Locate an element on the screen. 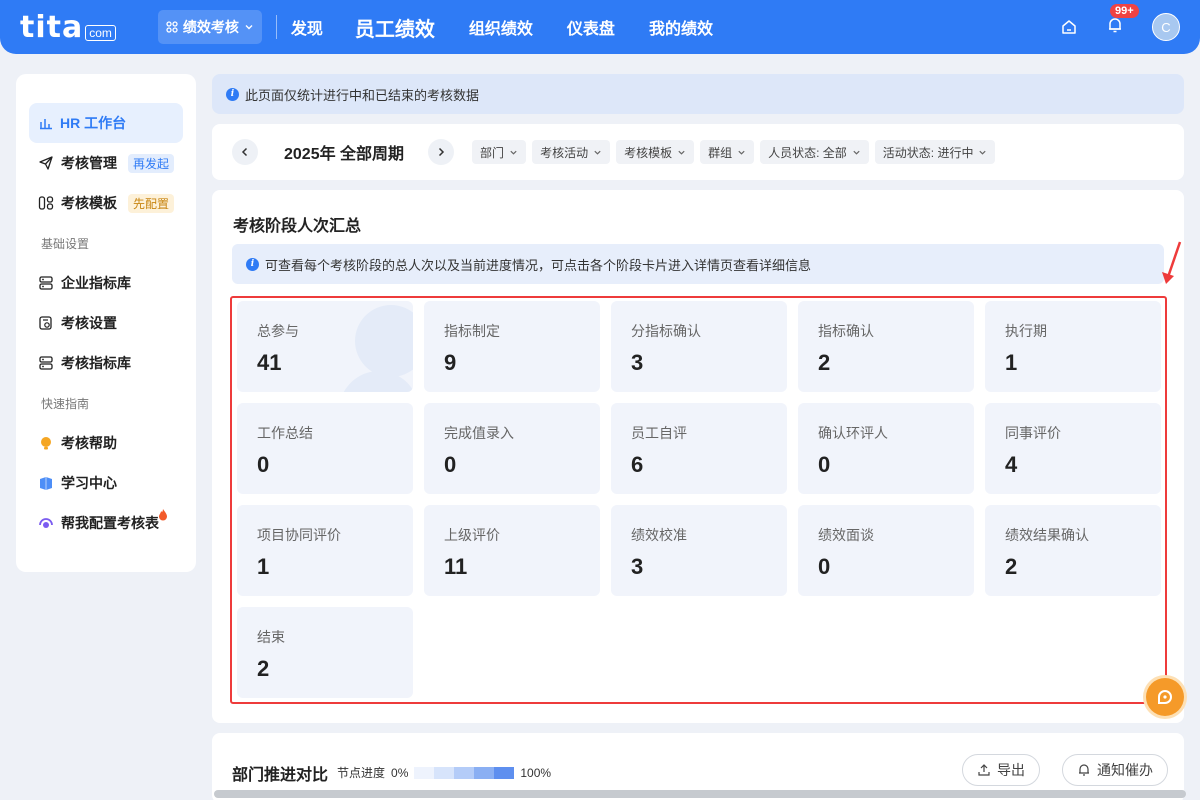 Image resolution: width=1200 pixels, height=800 pixels. stage-card: 执行期 1 is located at coordinates (1073, 346).